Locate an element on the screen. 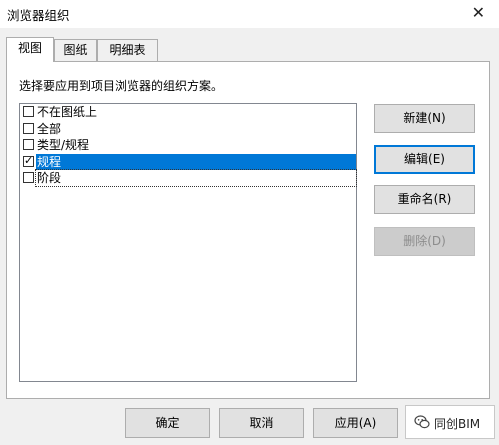  list-item-discipline: ✓ 规程 is located at coordinates (188, 162).